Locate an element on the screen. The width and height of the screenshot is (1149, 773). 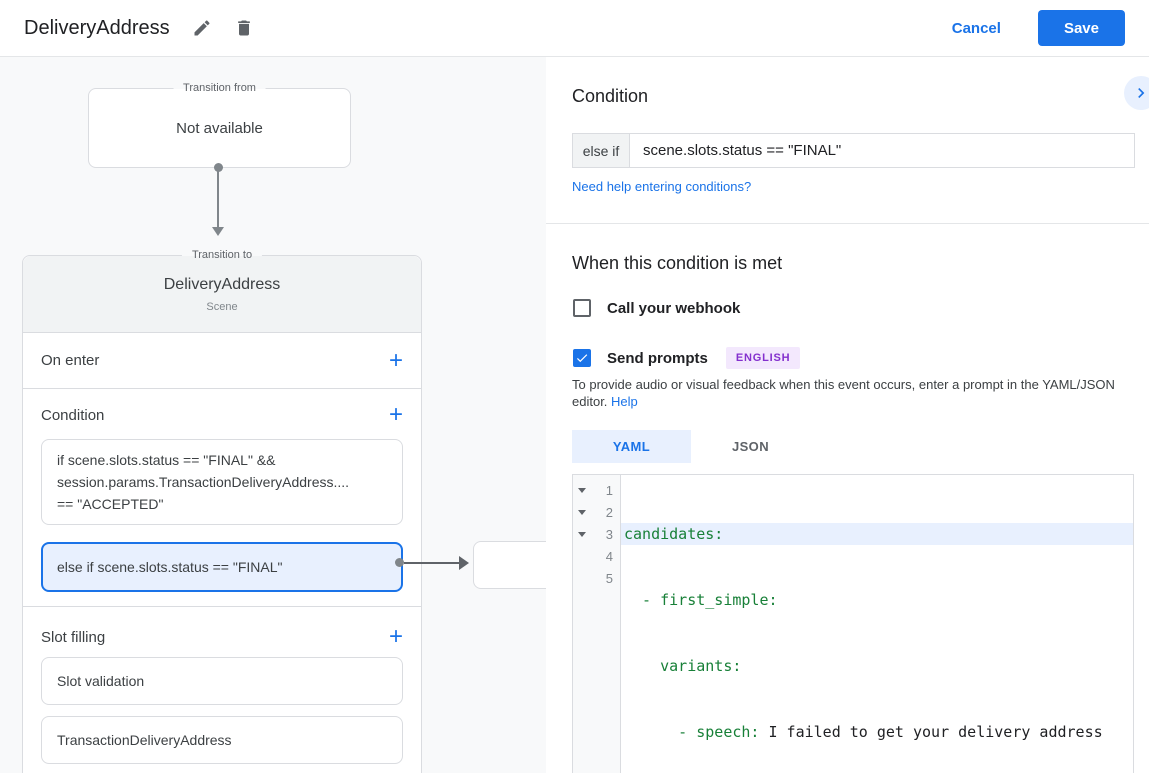
language-badge: ENGLISH is located at coordinates (763, 358).